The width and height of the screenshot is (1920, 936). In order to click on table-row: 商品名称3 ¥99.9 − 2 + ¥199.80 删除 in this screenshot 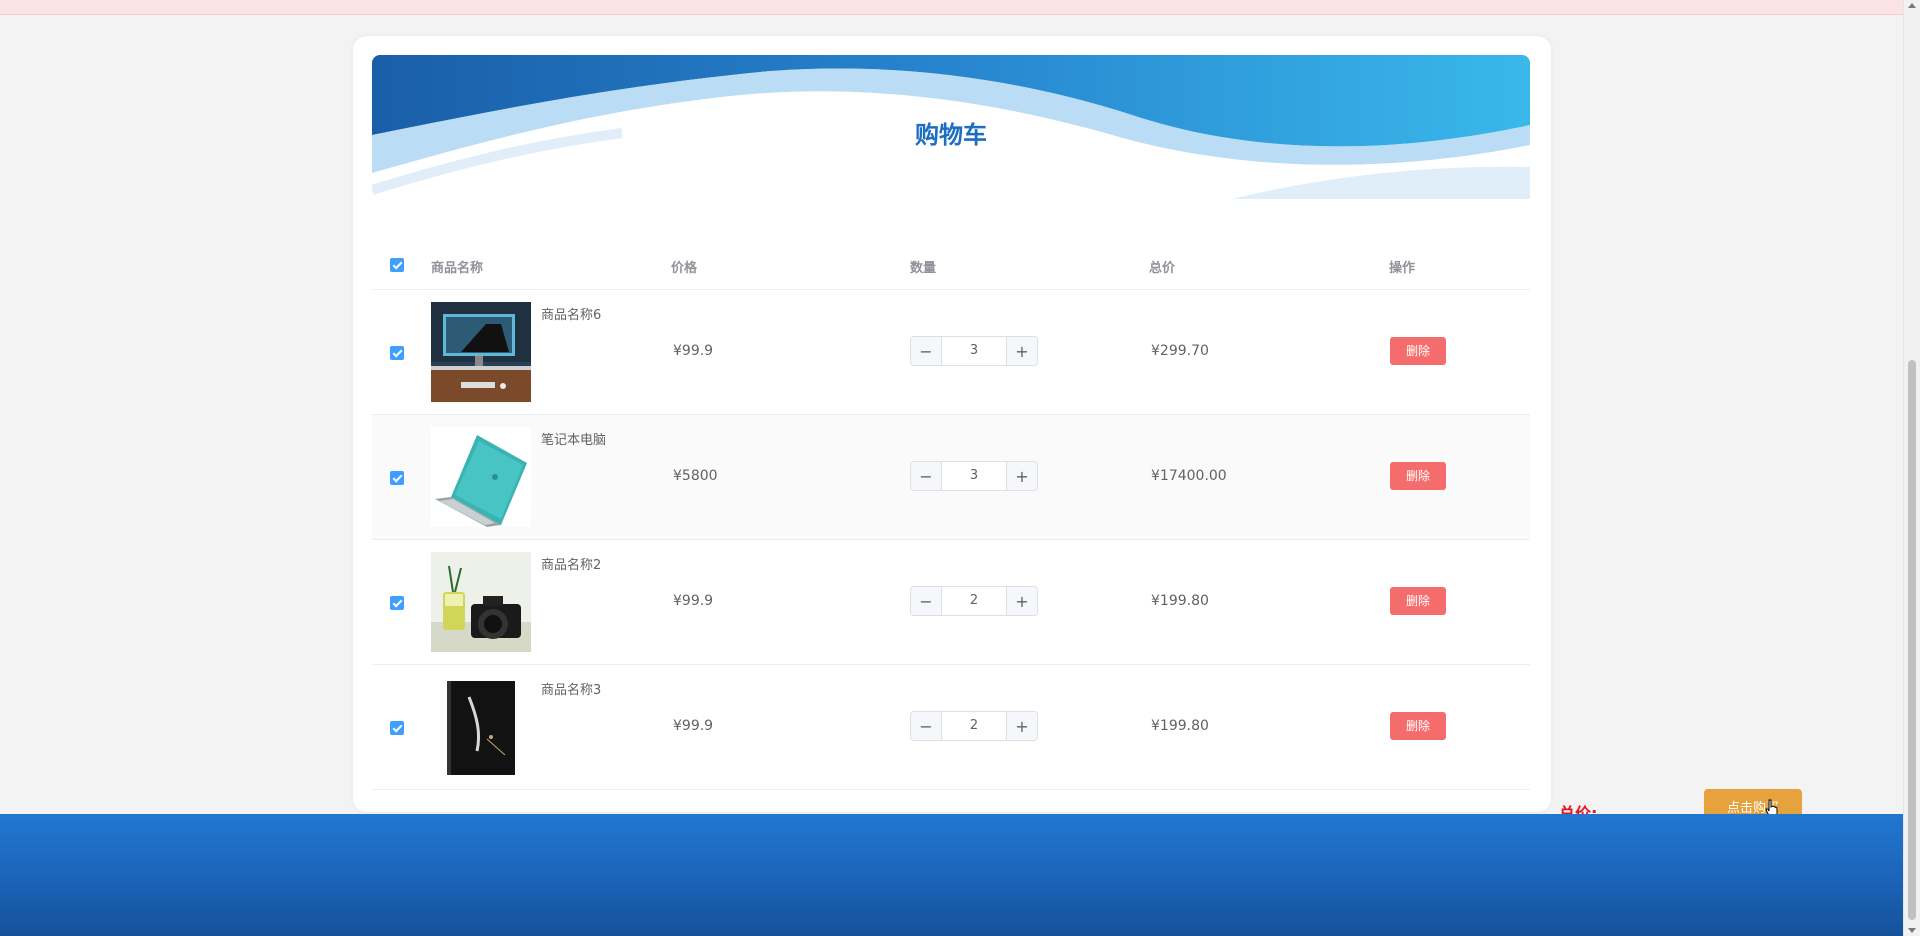, I will do `click(951, 727)`.